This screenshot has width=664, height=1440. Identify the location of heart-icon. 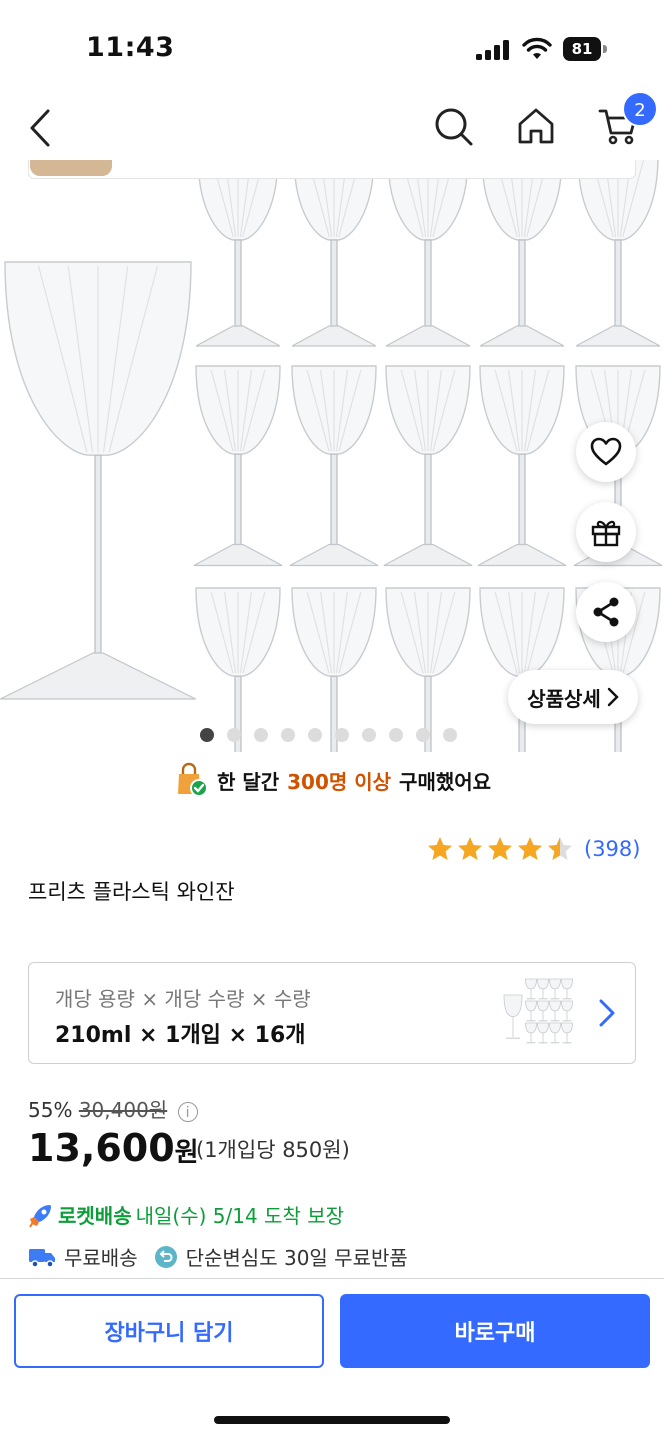
(606, 451).